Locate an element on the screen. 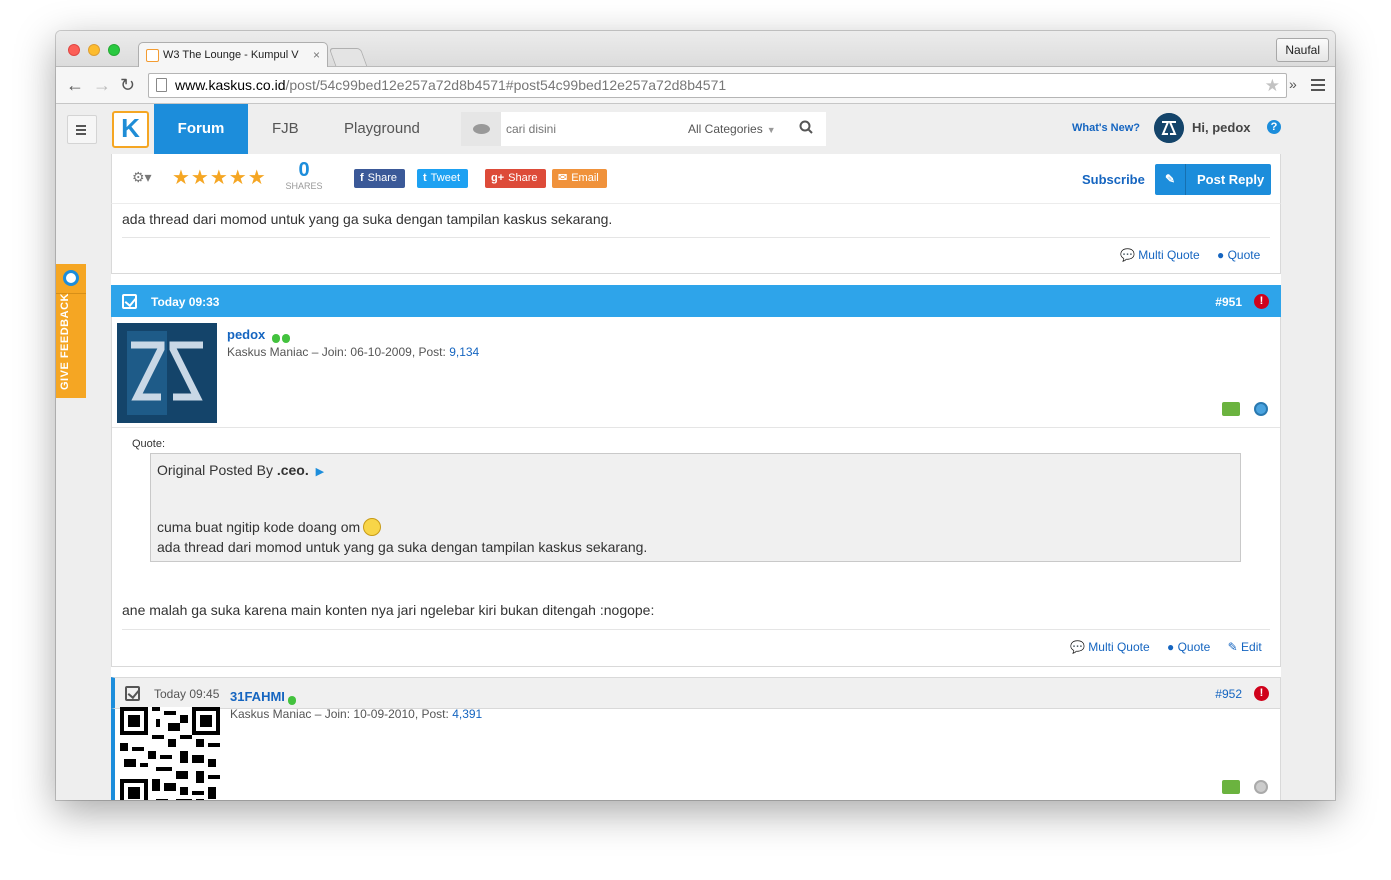 This screenshot has height=880, width=1391. minimize-window-button is located at coordinates (94, 50).